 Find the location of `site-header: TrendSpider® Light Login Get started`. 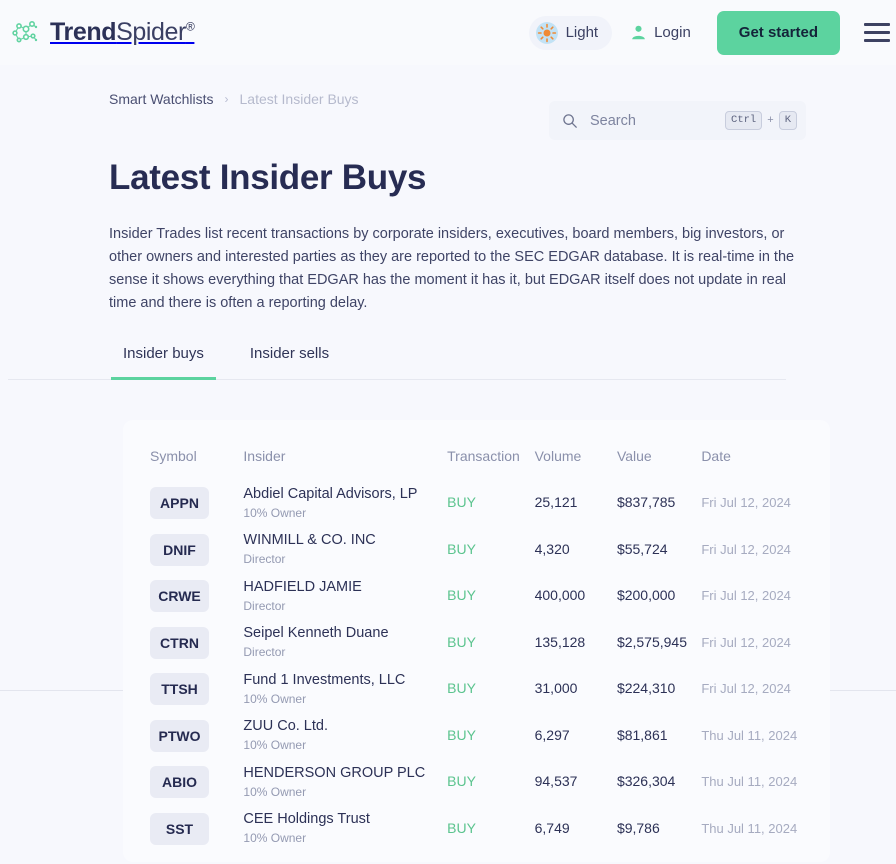

site-header: TrendSpider® Light Login Get started is located at coordinates (448, 32).